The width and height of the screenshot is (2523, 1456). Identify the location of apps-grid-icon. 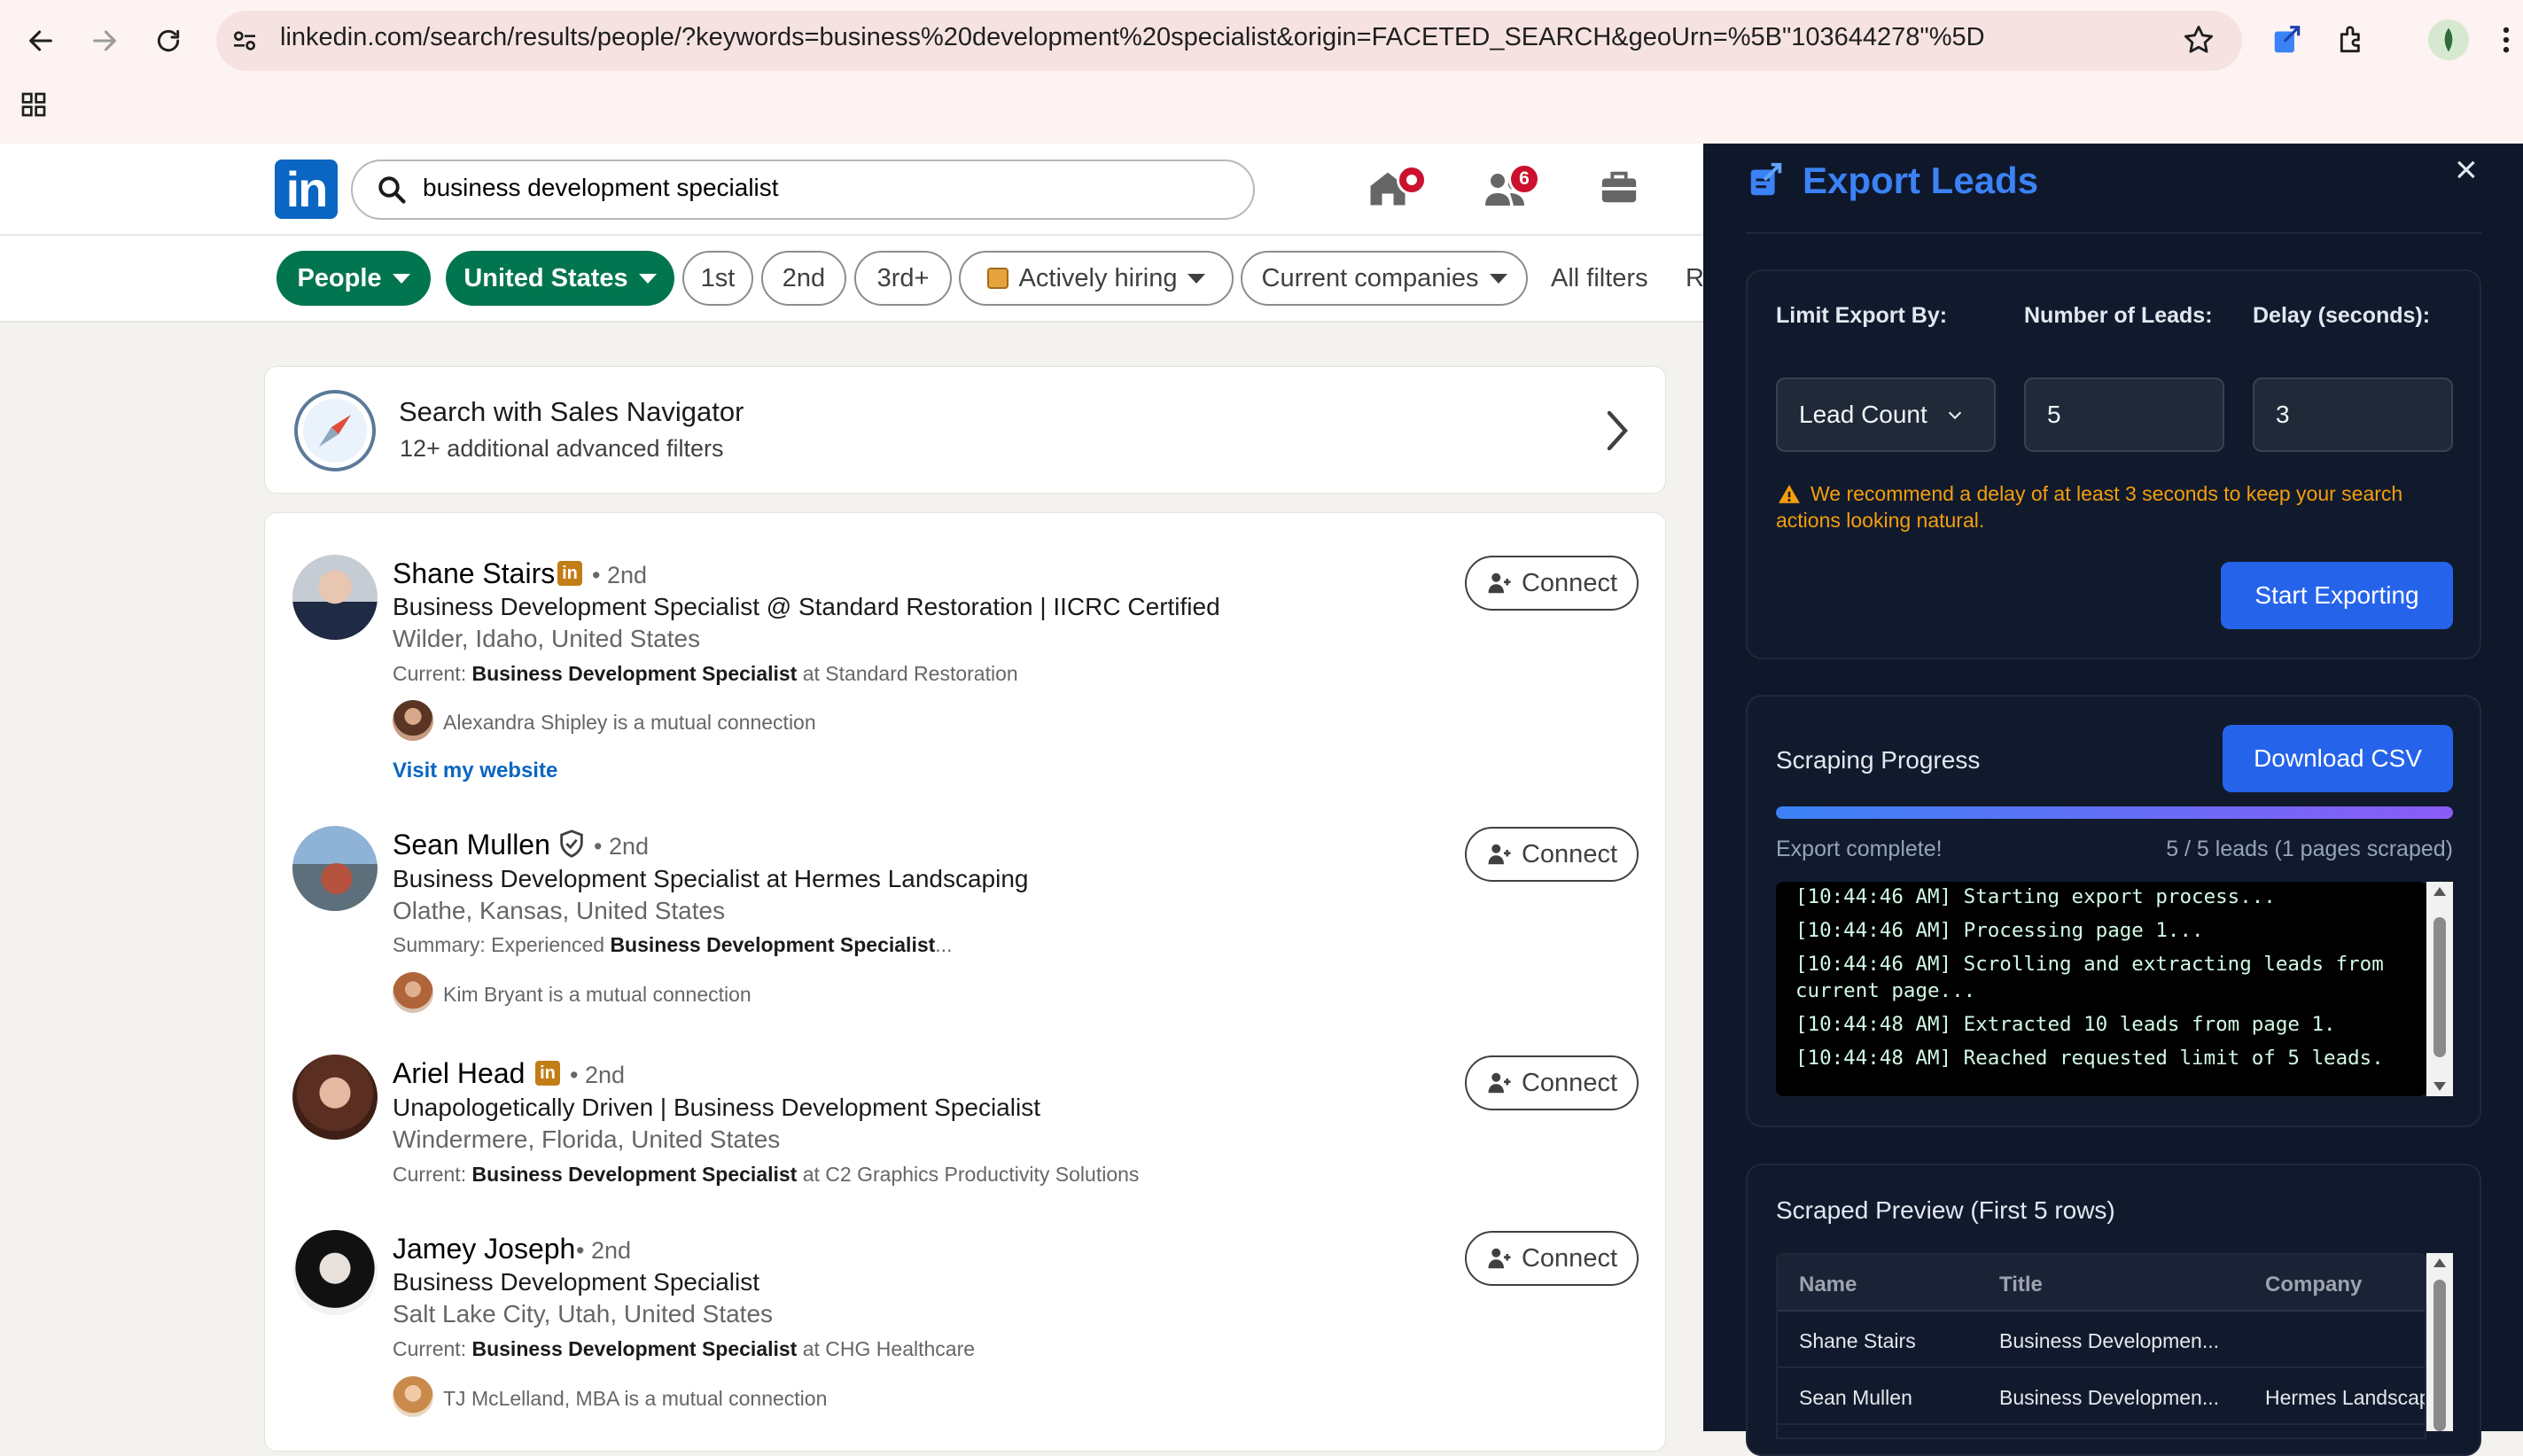
(33, 104).